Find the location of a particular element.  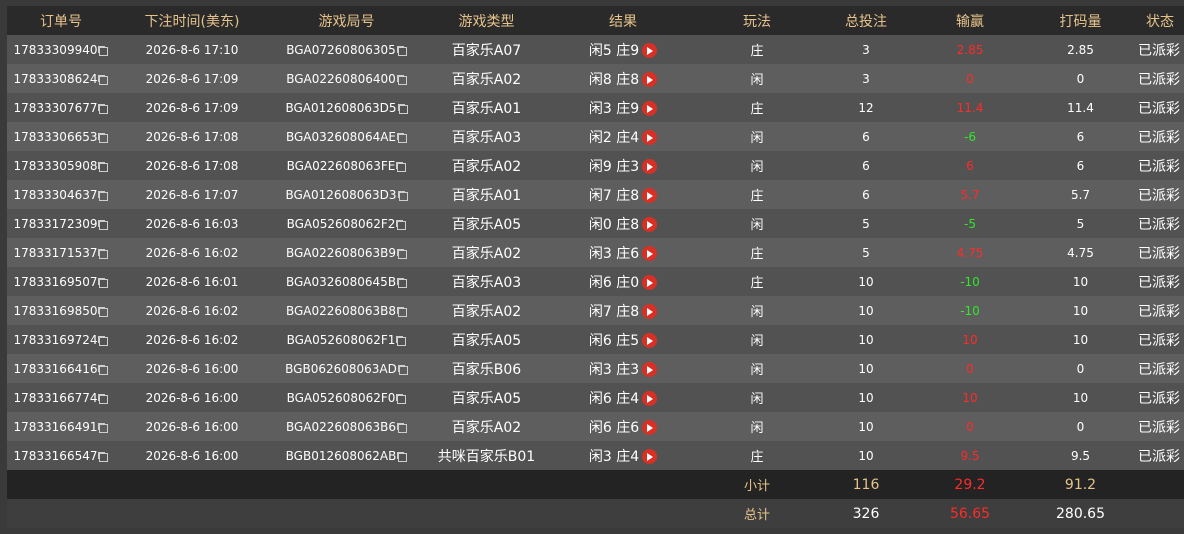

win-loss: 6 is located at coordinates (970, 165).